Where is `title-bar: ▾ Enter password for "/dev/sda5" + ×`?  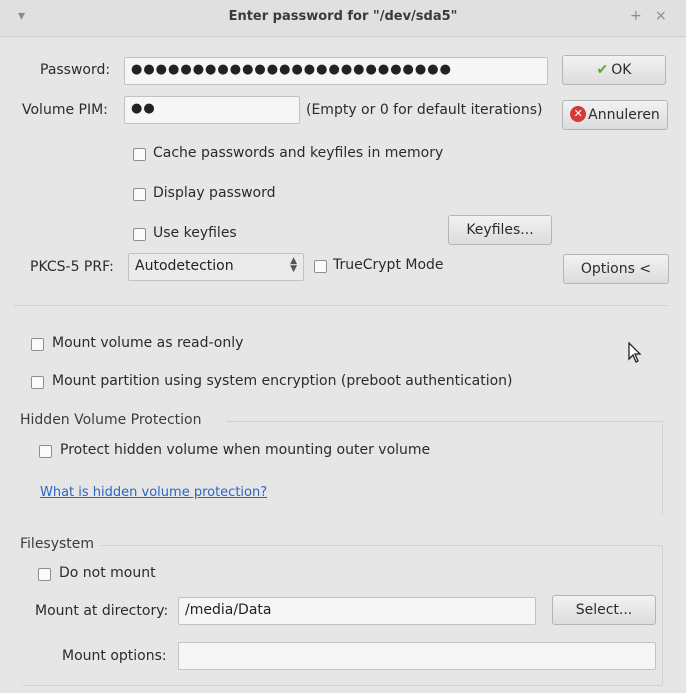 title-bar: ▾ Enter password for "/dev/sda5" + × is located at coordinates (343, 18).